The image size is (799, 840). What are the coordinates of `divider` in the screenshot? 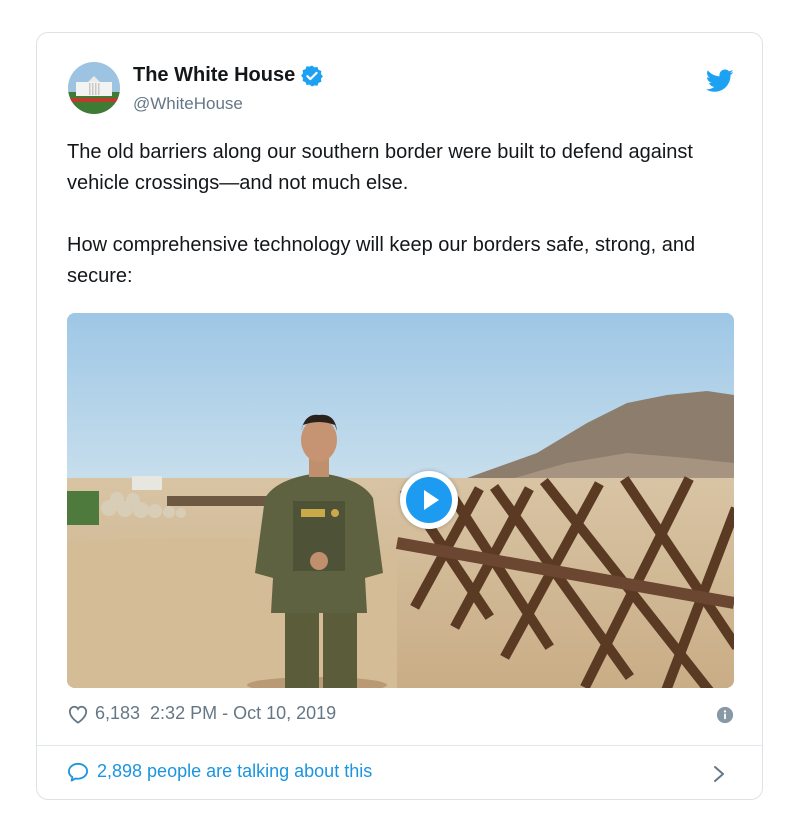 It's located at (399, 745).